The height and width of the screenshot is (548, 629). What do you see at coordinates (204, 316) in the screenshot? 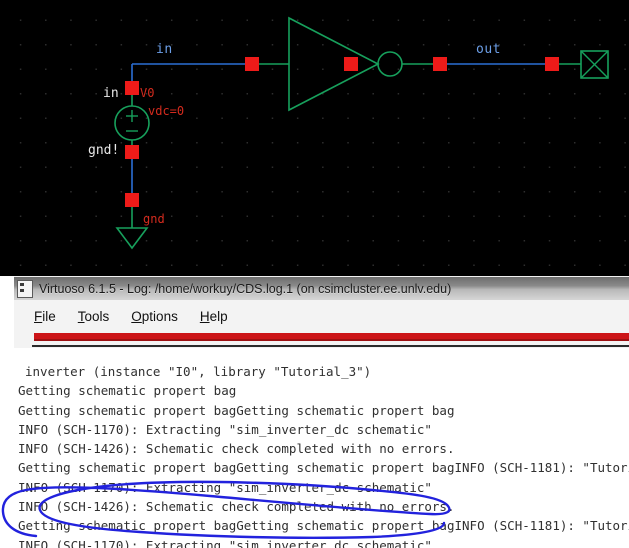
I see `menu-mnemonic-help: H` at bounding box center [204, 316].